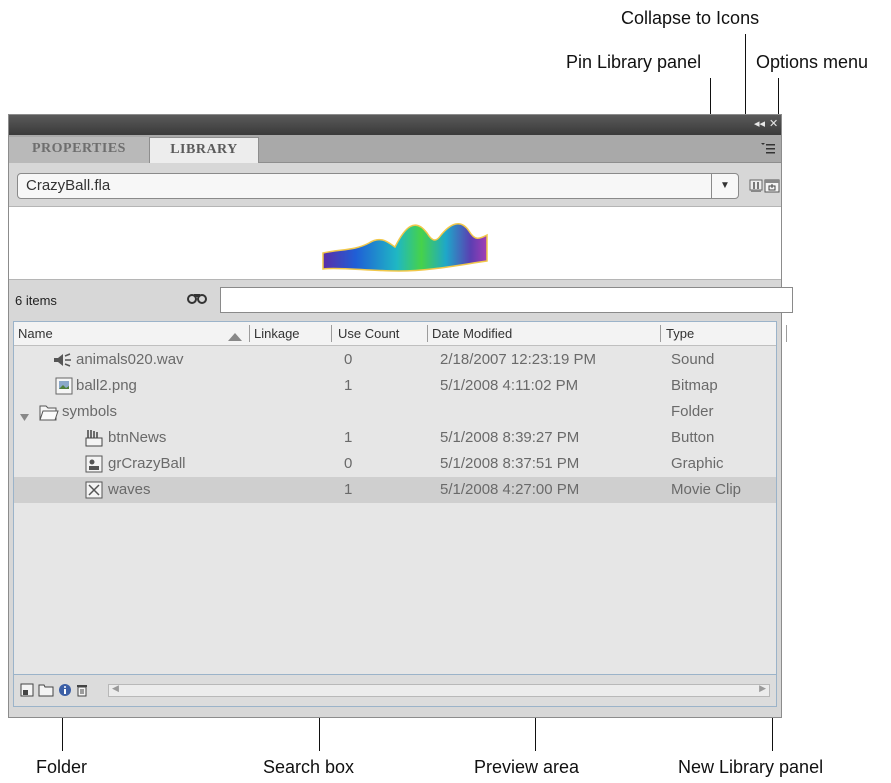 Image resolution: width=891 pixels, height=783 pixels. What do you see at coordinates (690, 18) in the screenshot?
I see `callout-collapse-to-icons: Collapse to Icons` at bounding box center [690, 18].